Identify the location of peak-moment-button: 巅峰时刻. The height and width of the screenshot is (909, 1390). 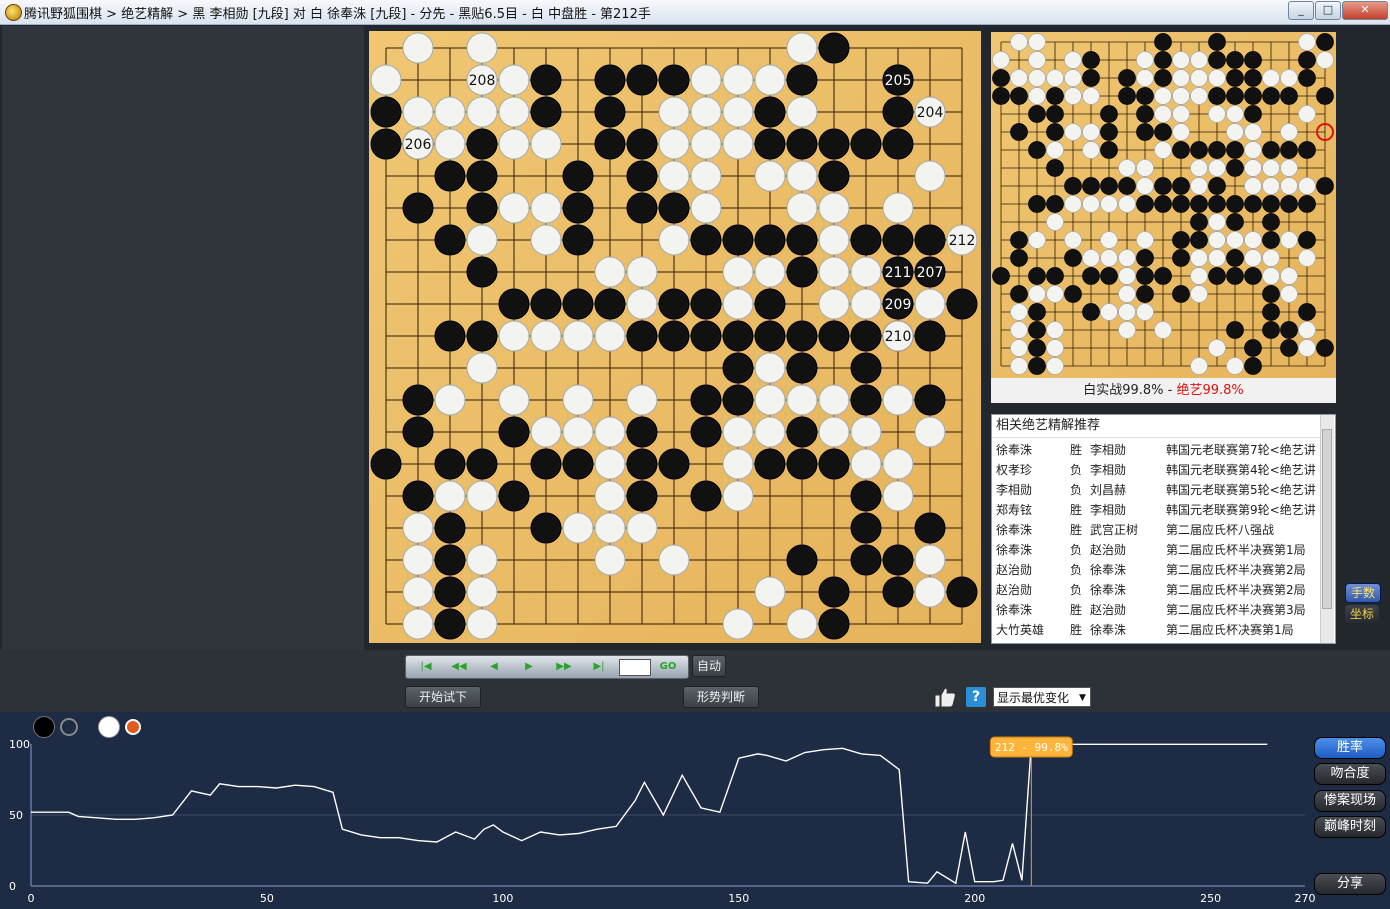
(1350, 827).